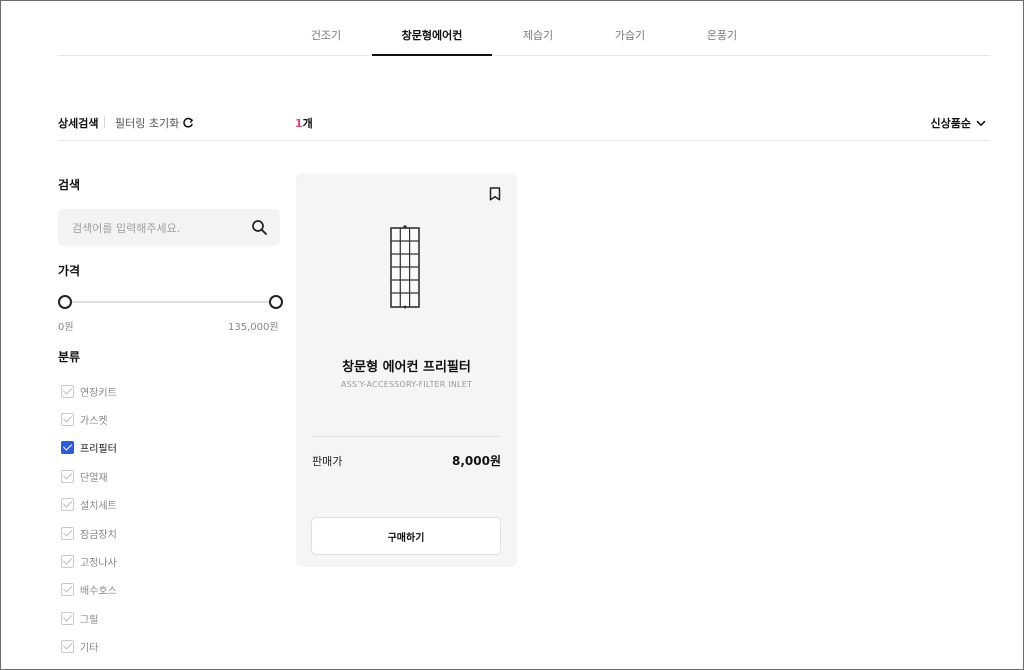 The image size is (1024, 670). Describe the element at coordinates (66, 327) in the screenshot. I see `price-min-label: 0원` at that location.